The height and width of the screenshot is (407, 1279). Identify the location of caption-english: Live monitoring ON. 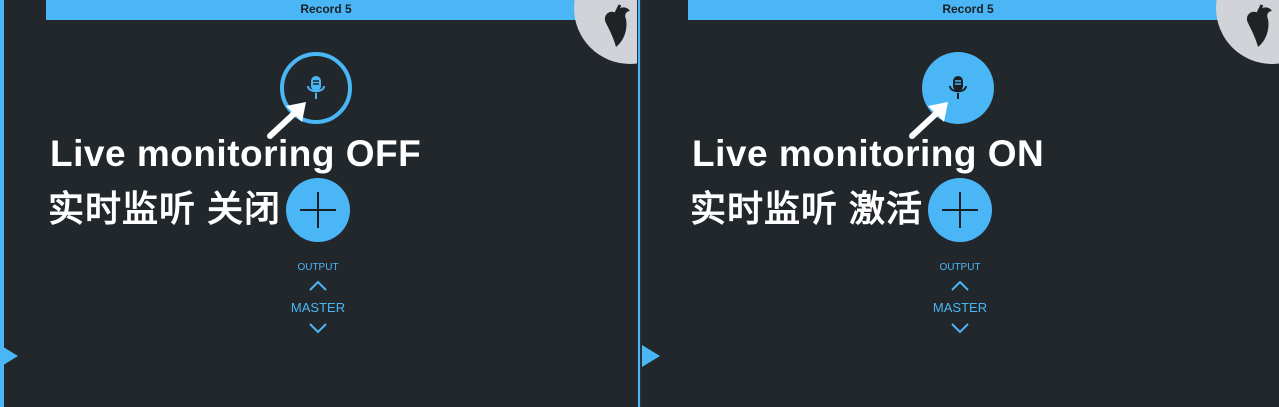
(868, 153).